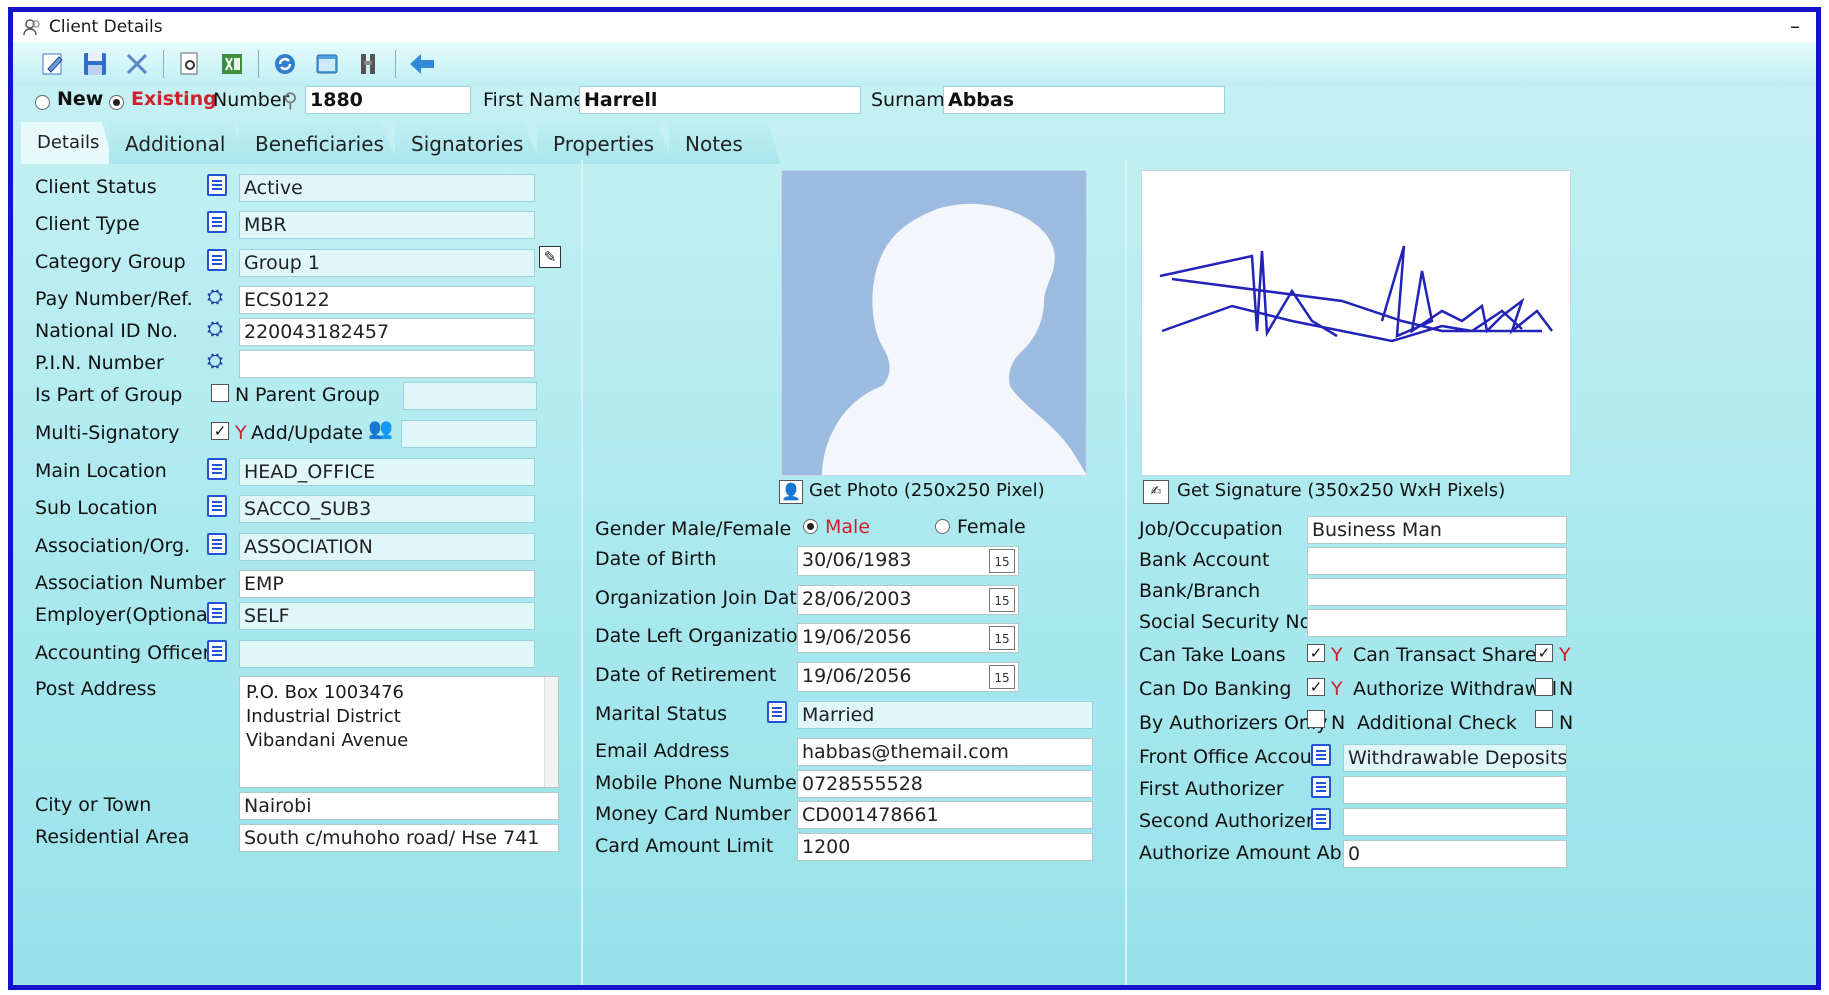 The width and height of the screenshot is (1829, 995). I want to click on part-of-group-checkbox, so click(220, 393).